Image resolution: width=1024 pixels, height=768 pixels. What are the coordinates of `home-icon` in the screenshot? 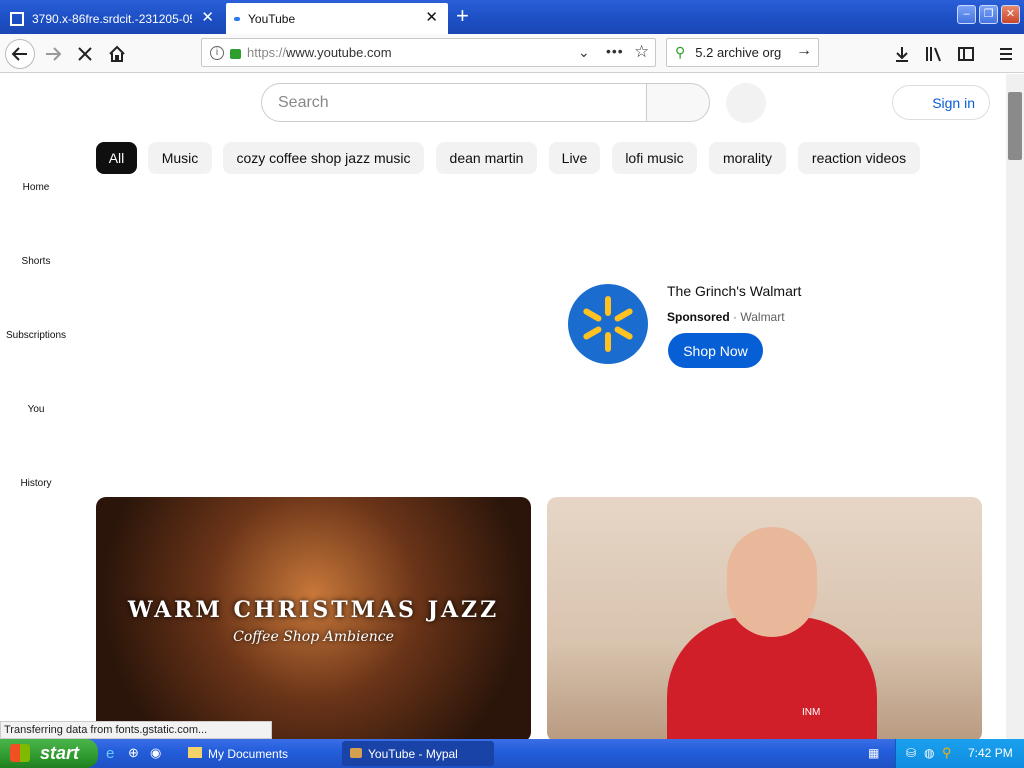 It's located at (117, 53).